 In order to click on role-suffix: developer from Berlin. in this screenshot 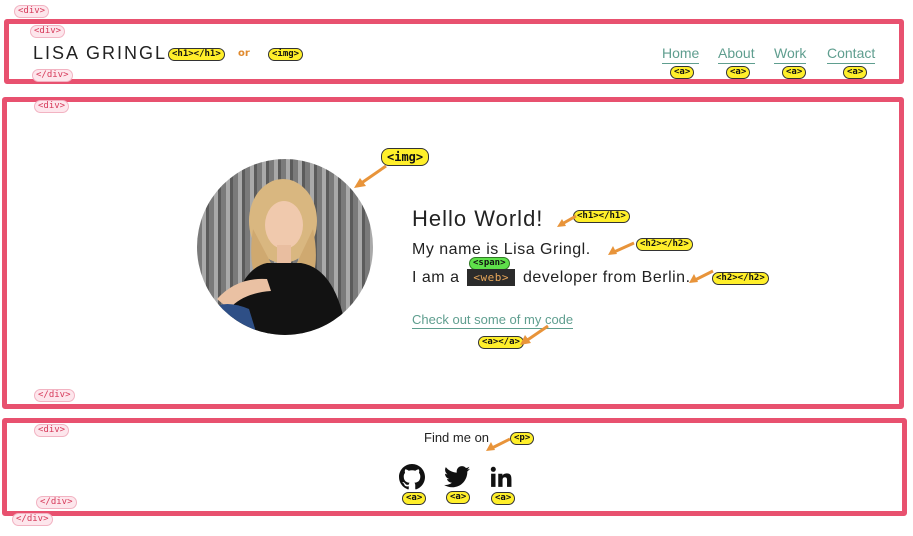, I will do `click(607, 277)`.